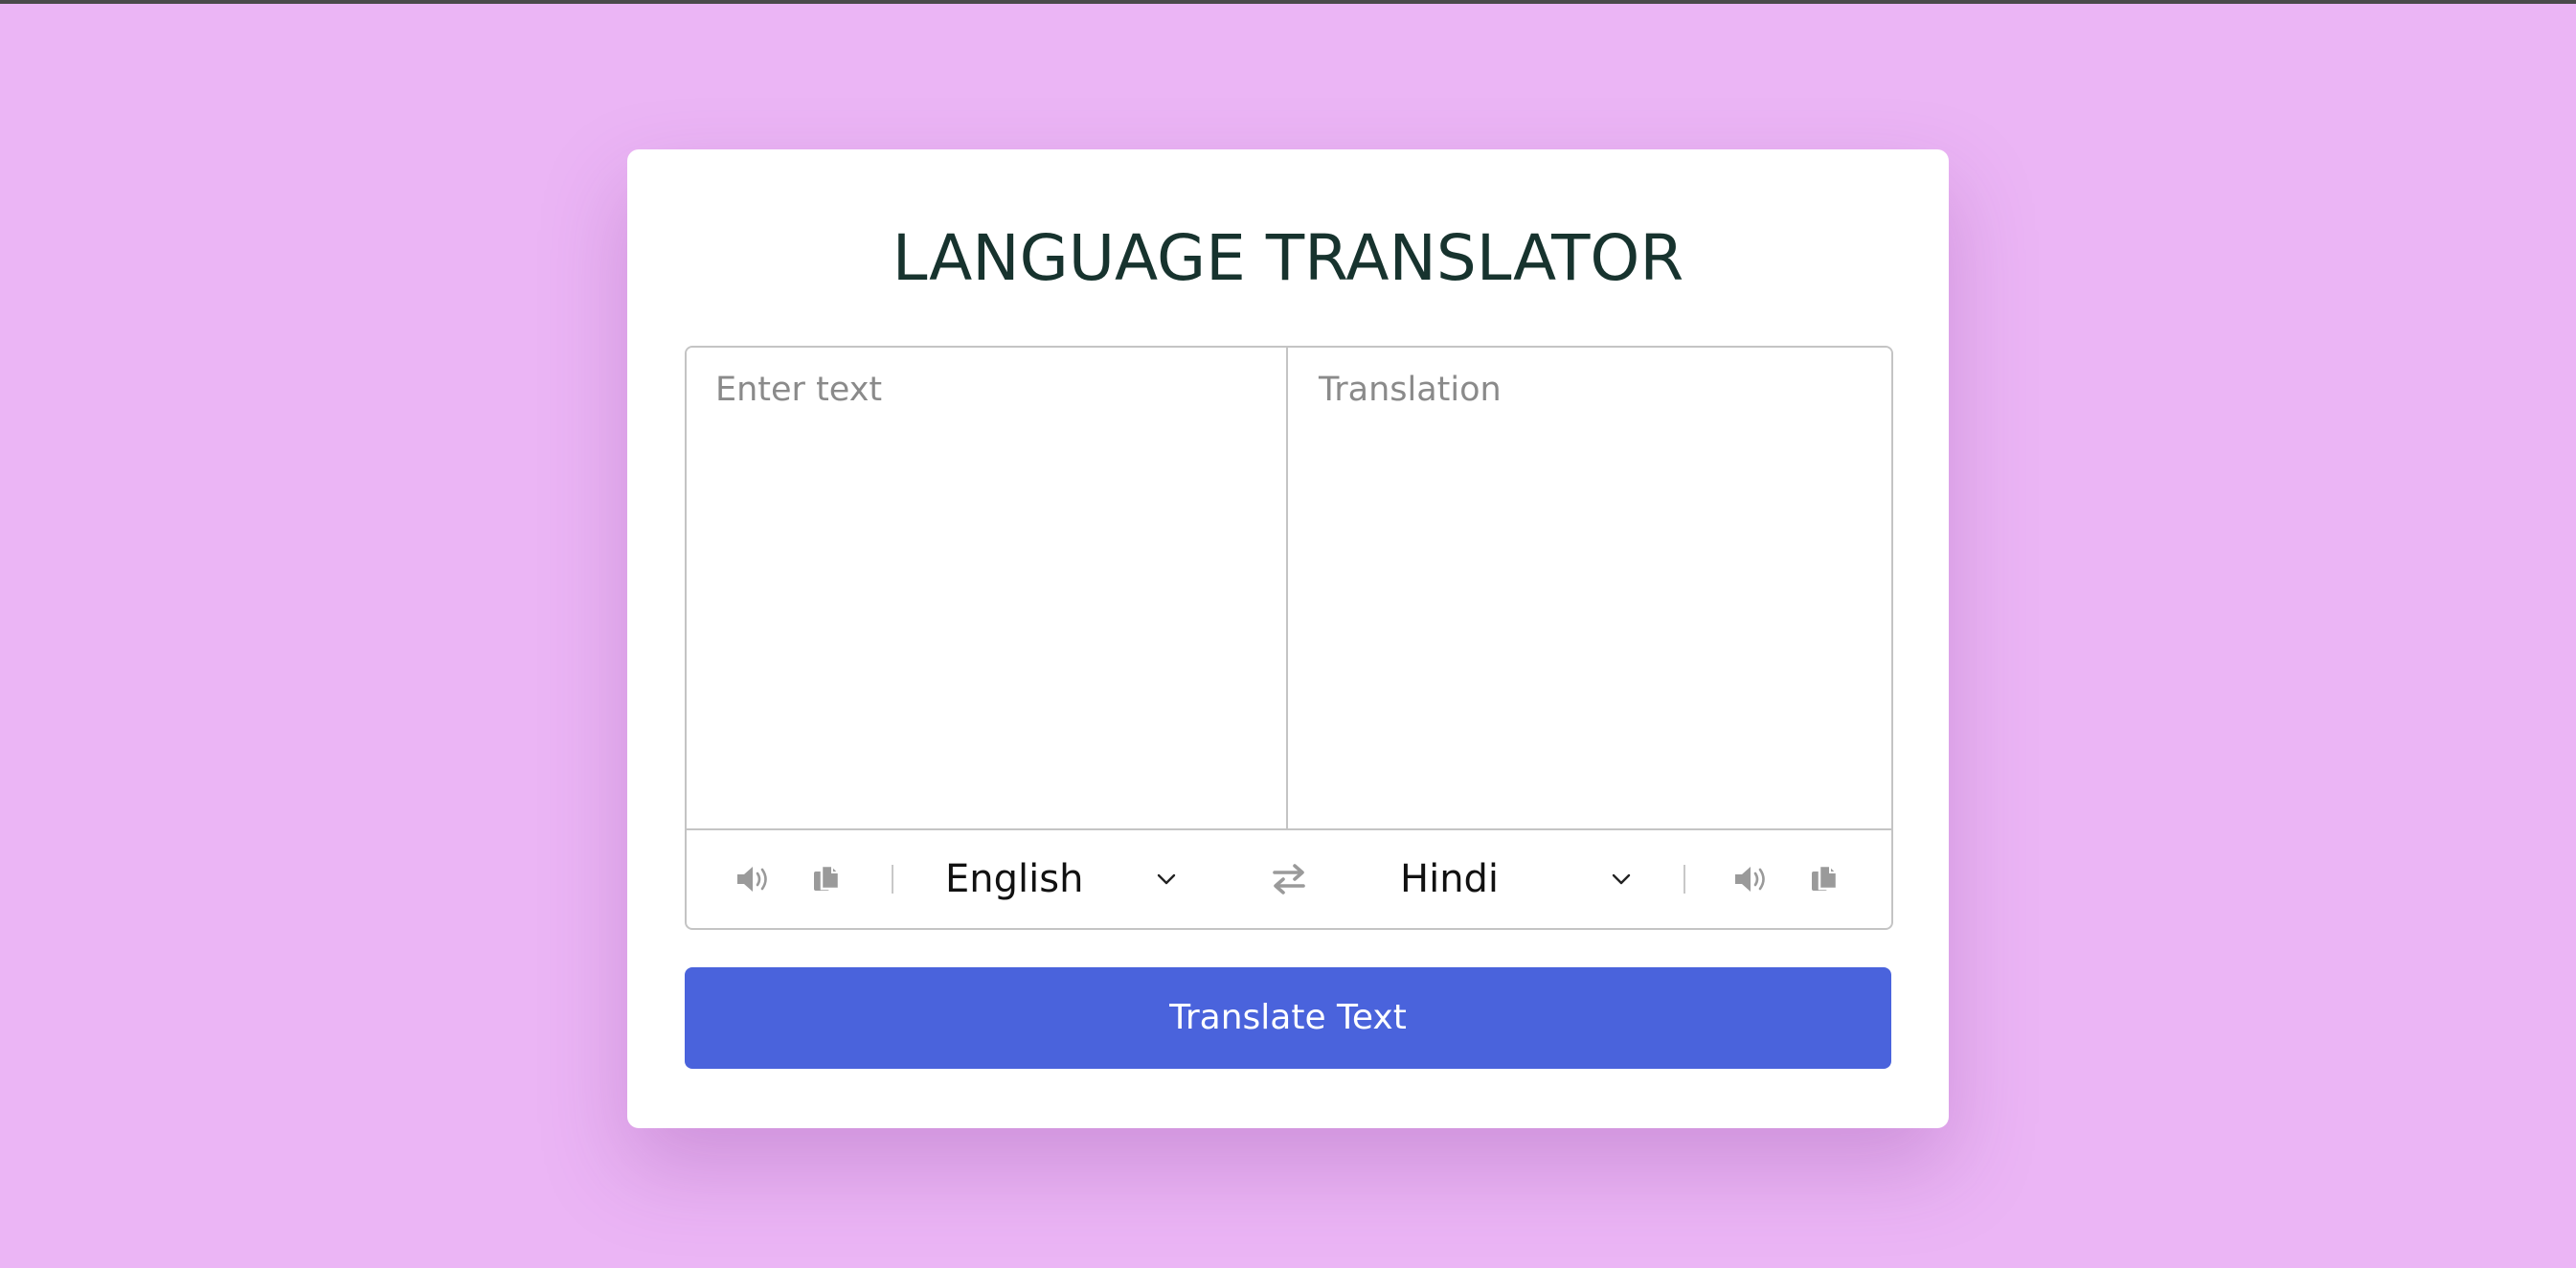 Image resolution: width=2576 pixels, height=1268 pixels. I want to click on exchange-icon, so click(1289, 879).